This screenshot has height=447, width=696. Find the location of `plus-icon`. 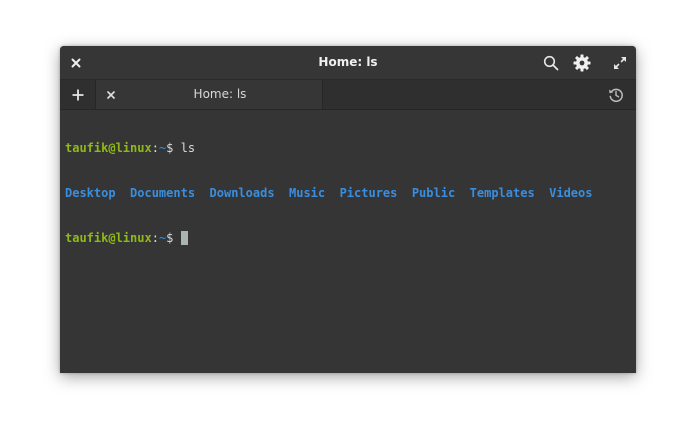

plus-icon is located at coordinates (77, 94).